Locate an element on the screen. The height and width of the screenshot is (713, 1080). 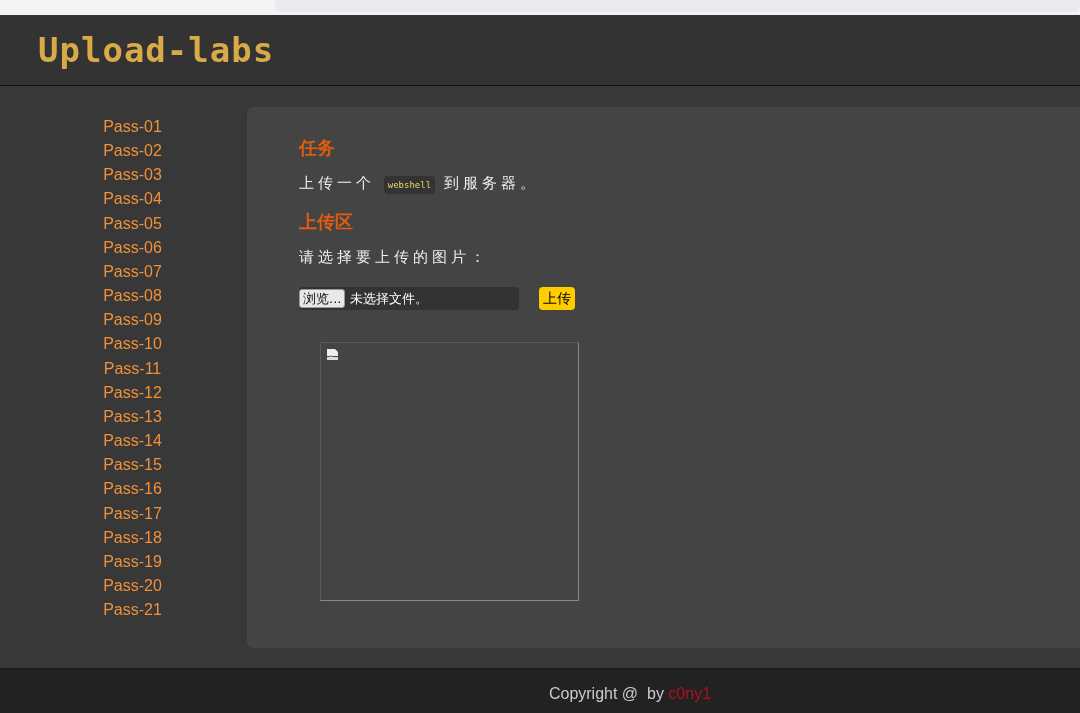
sidebar-link: Pass-01 is located at coordinates (132, 127).